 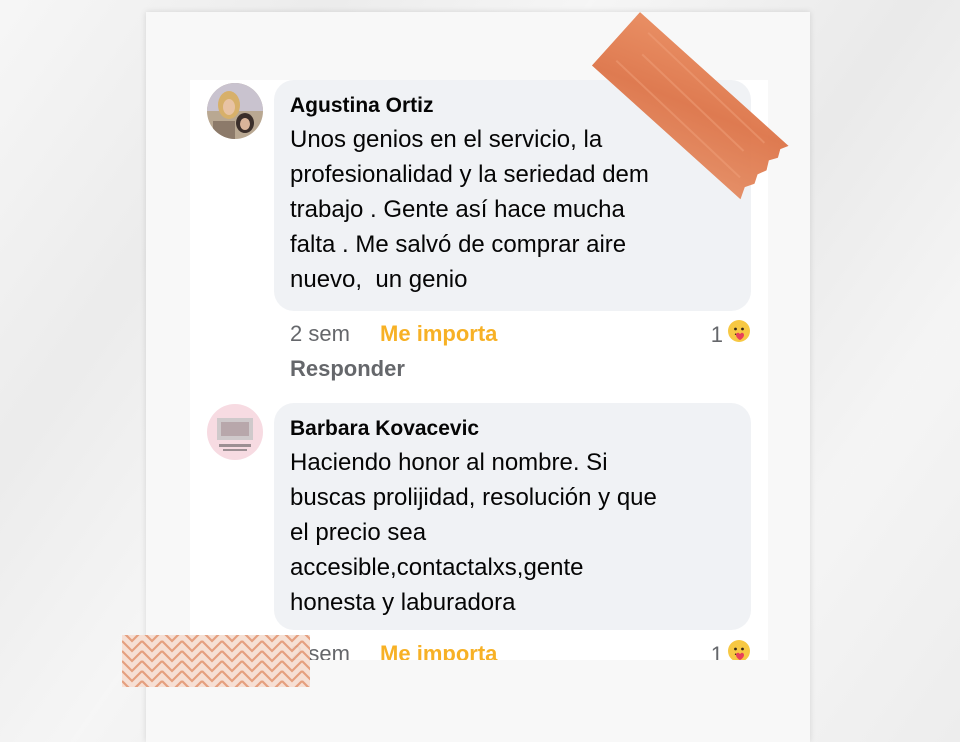 I want to click on reply-button: Responder, so click(x=347, y=369).